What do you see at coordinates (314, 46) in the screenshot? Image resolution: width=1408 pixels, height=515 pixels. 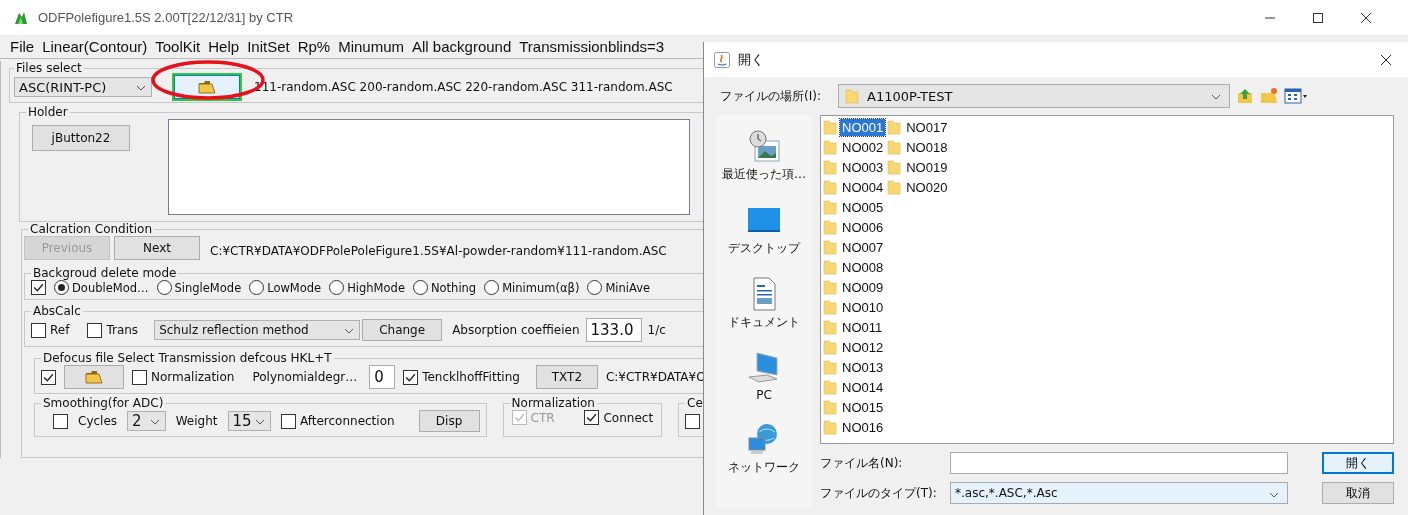 I see `menu-item: Rp%` at bounding box center [314, 46].